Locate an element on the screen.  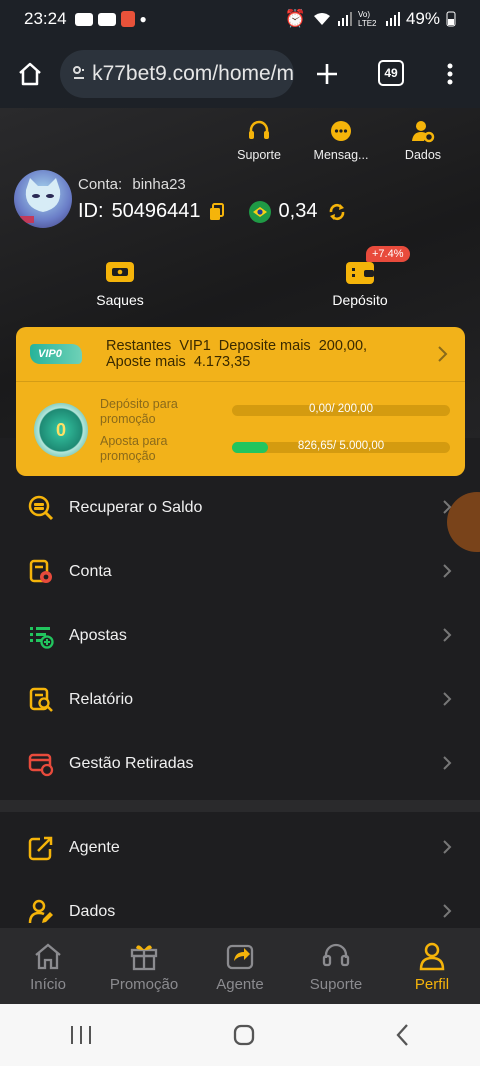
tab-profile: Perfil is located at coordinates (432, 966).